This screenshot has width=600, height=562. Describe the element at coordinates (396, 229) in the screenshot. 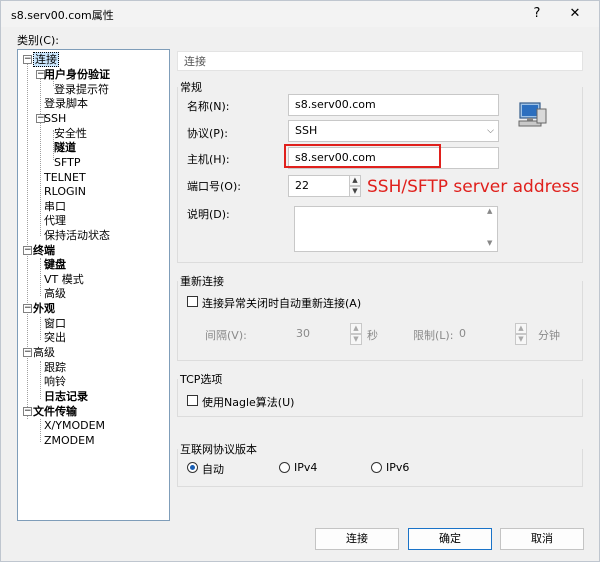

I see `description-field` at that location.